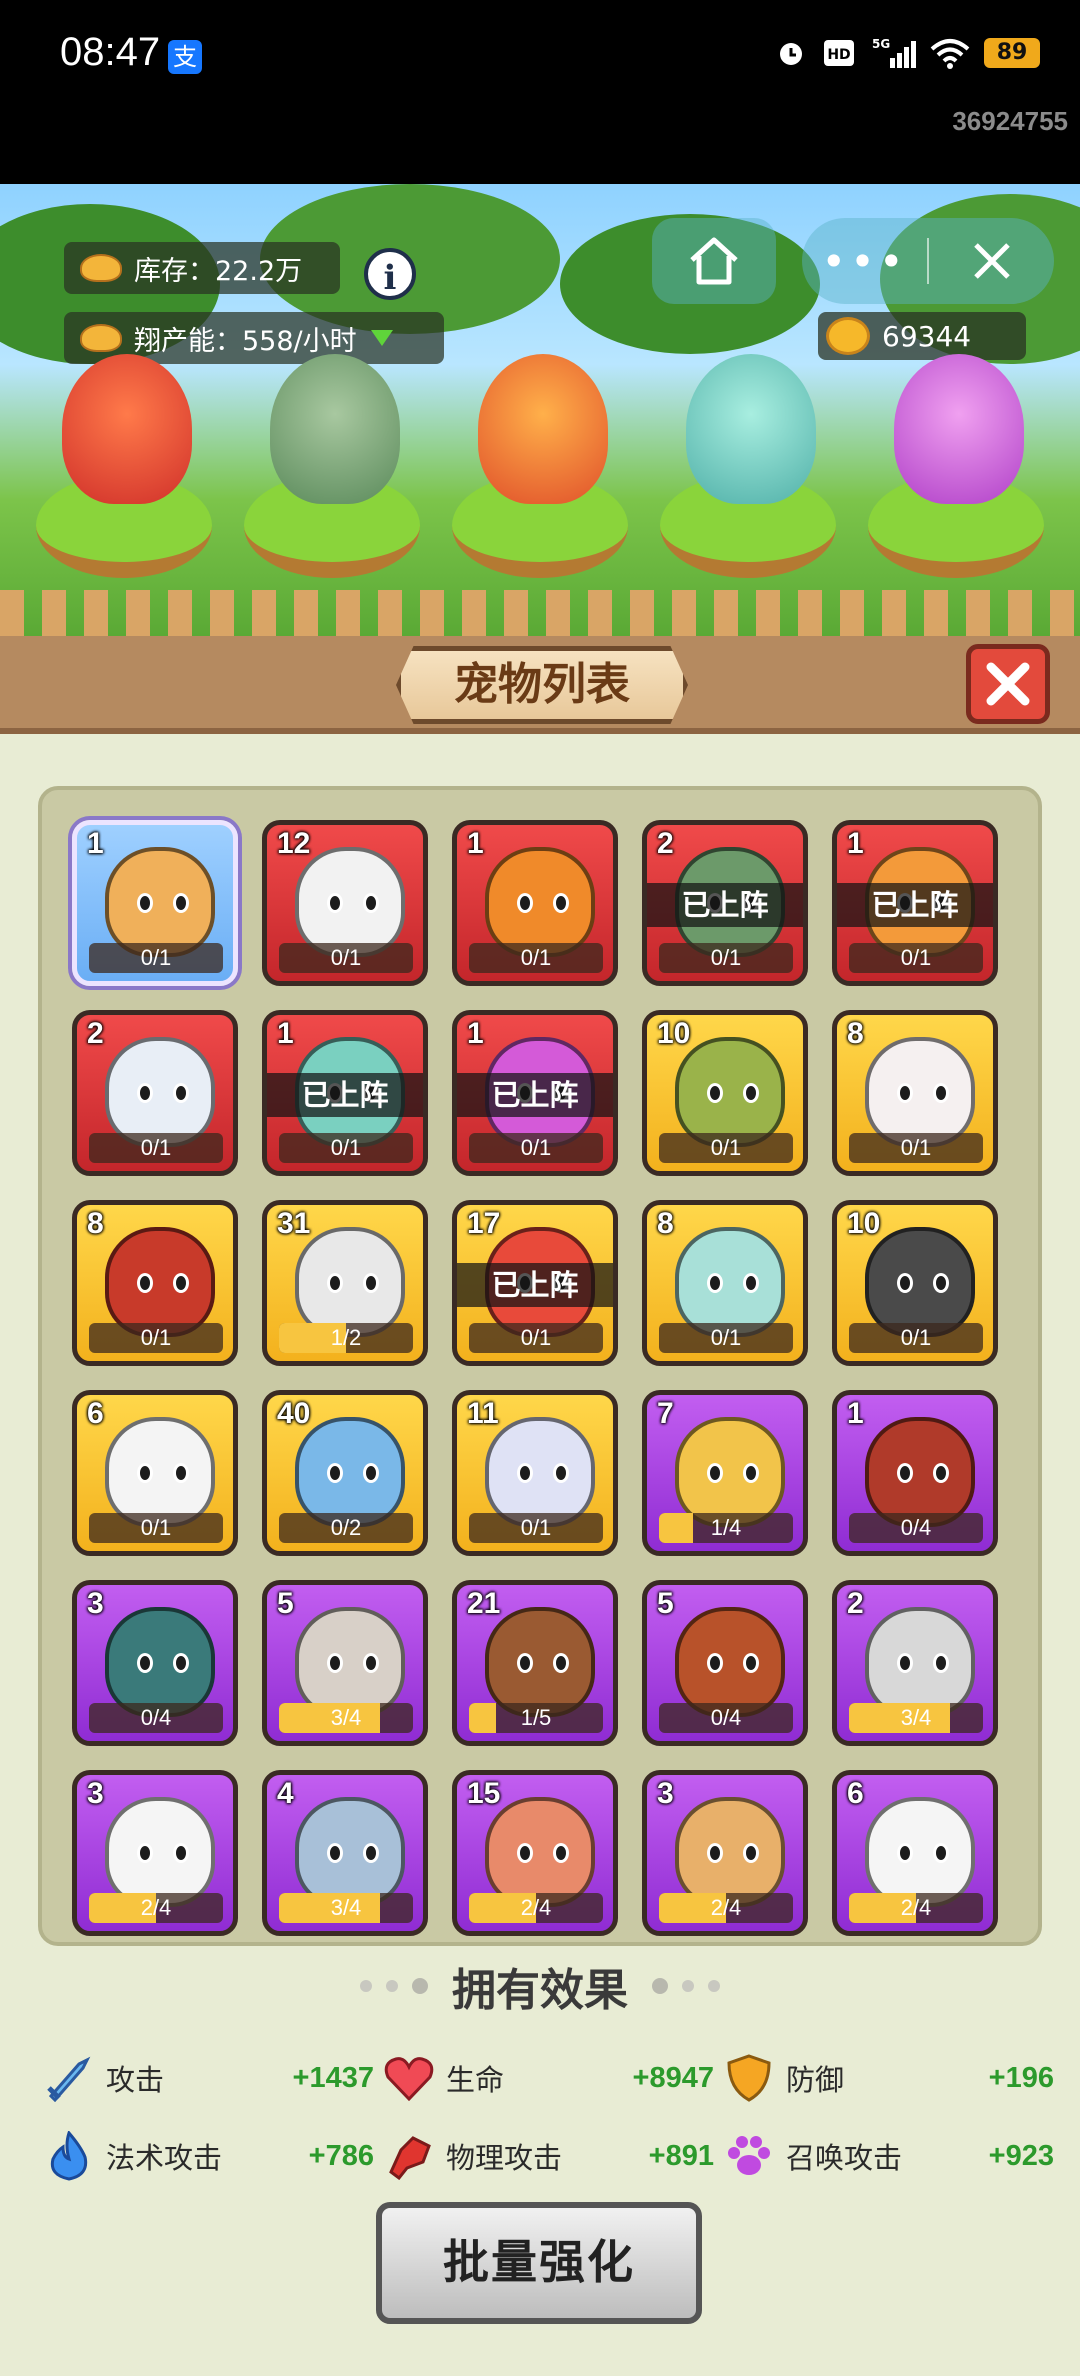 The image size is (1080, 2376). I want to click on stage-pet-goldfish, so click(127, 429).